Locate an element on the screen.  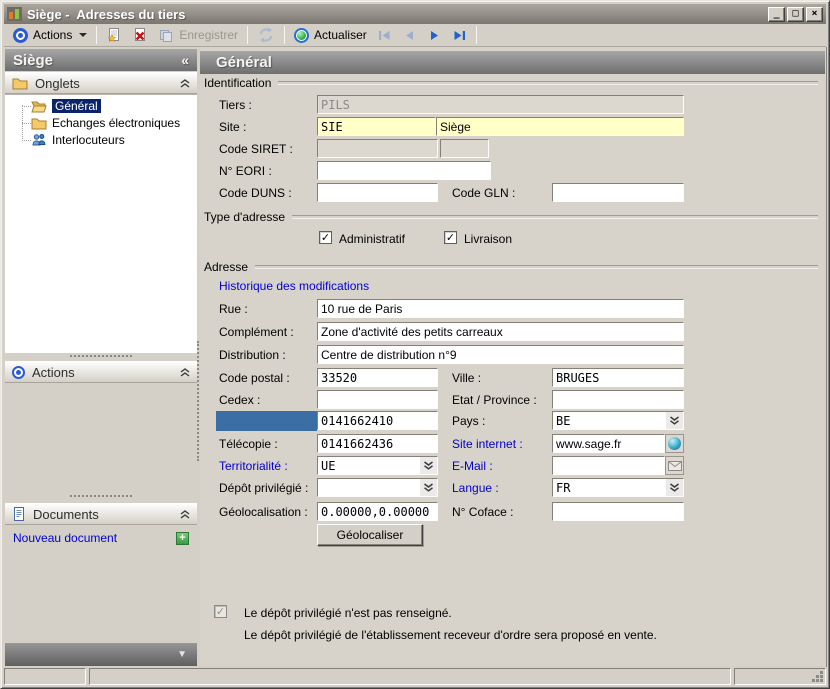
sidebar-header: Siège « is located at coordinates (101, 60).